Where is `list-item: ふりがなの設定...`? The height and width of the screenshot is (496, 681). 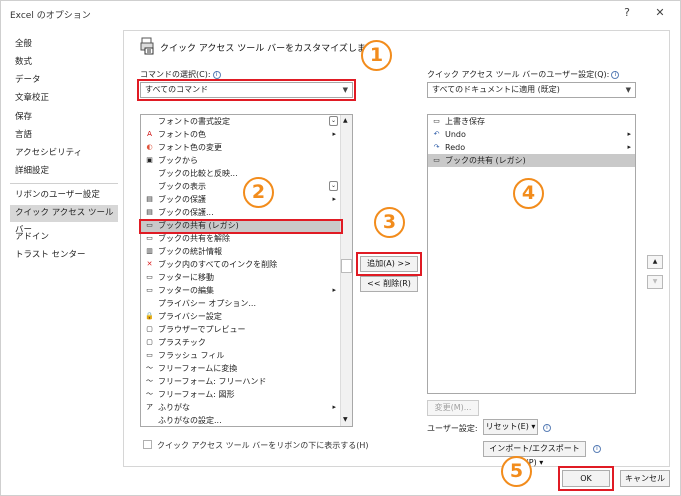 list-item: ふりがなの設定... is located at coordinates (240, 420).